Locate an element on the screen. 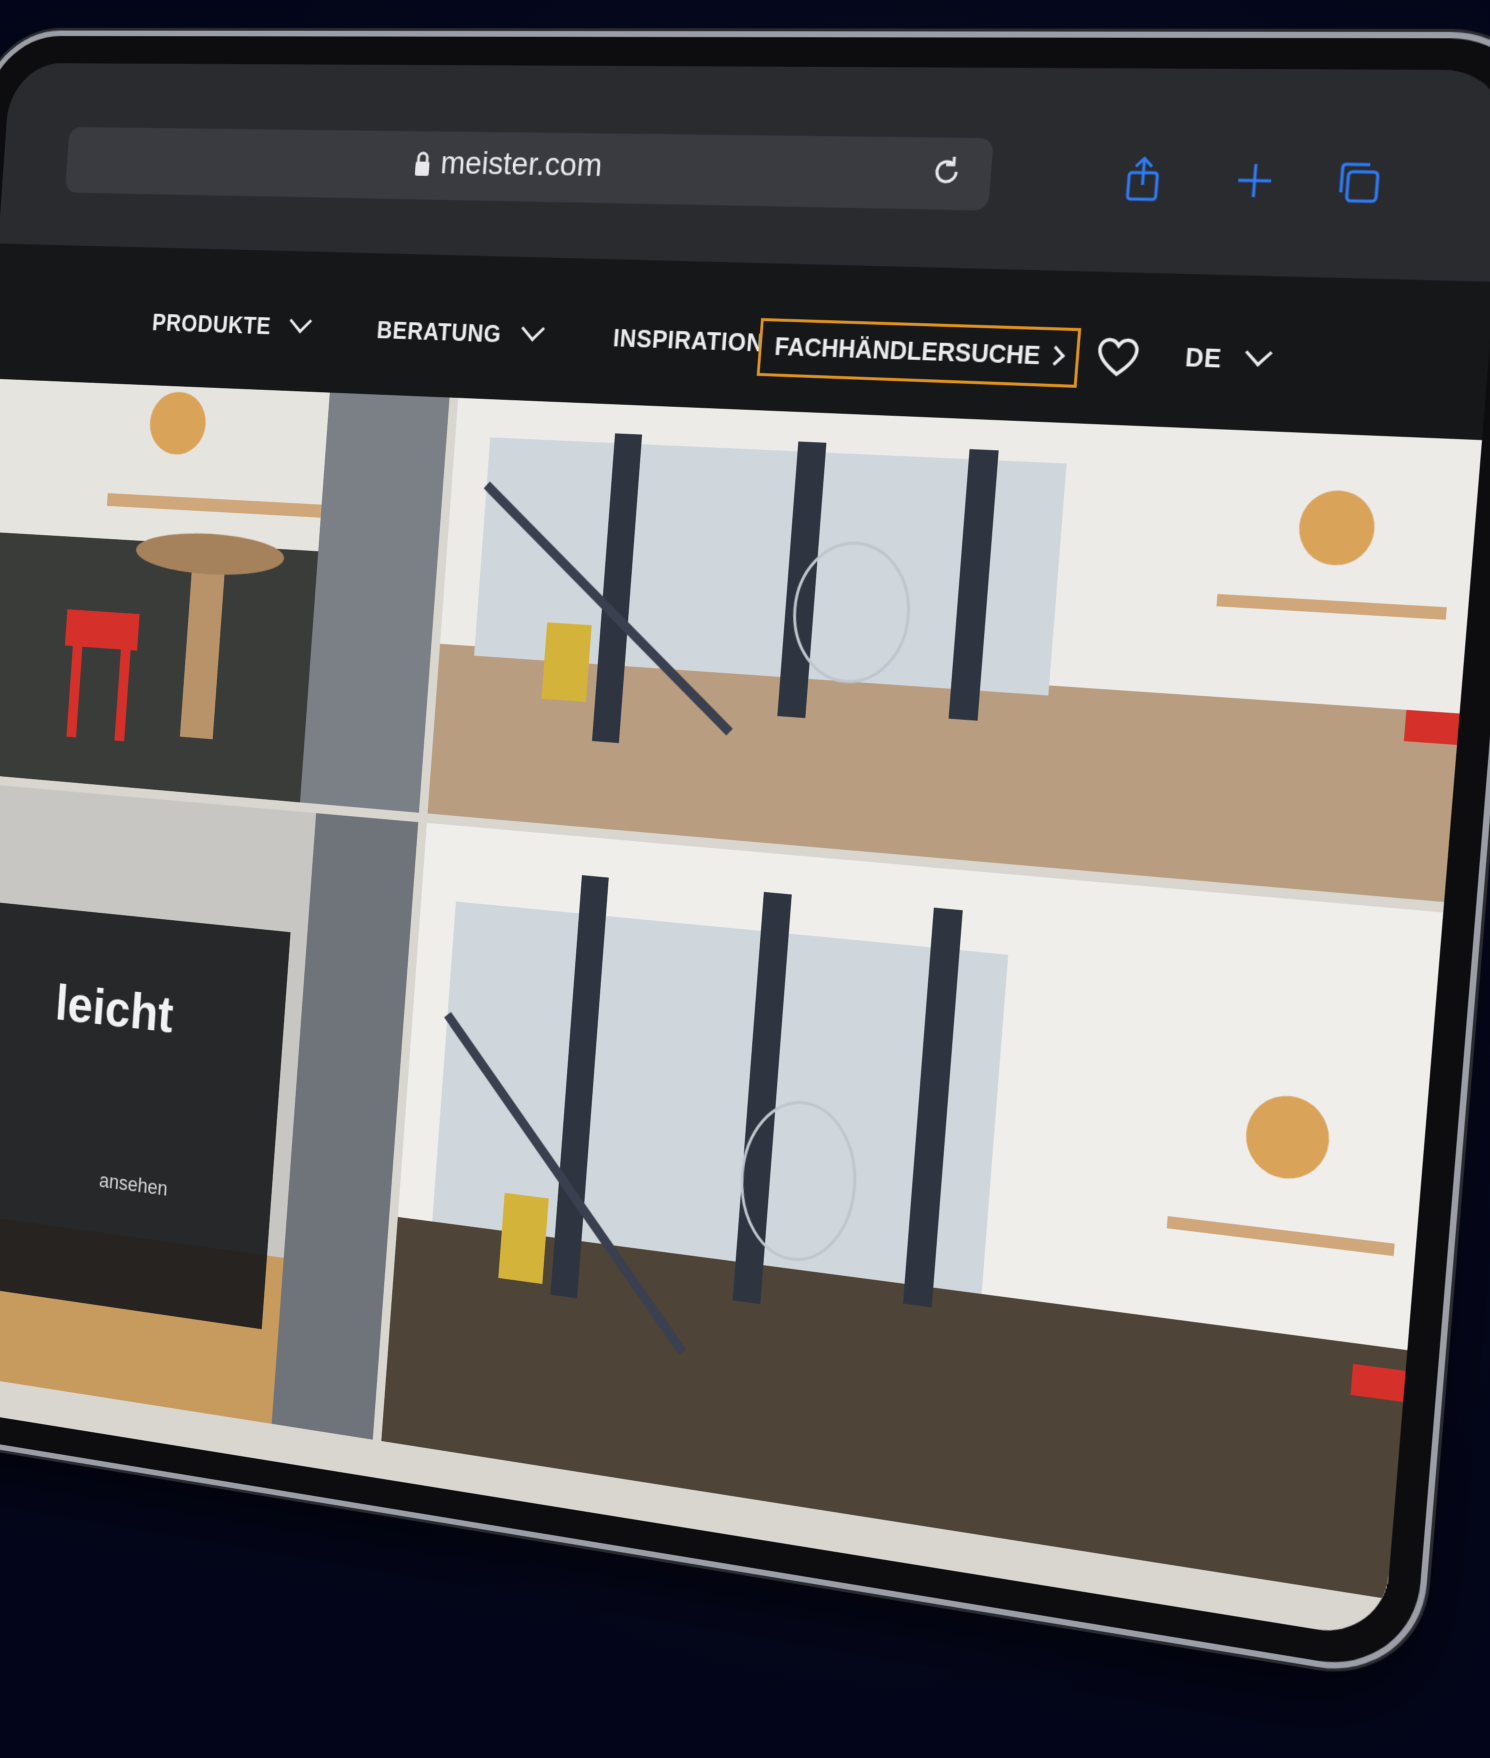 This screenshot has height=1758, width=1490. nav-products-label: PRODUKTE is located at coordinates (211, 325).